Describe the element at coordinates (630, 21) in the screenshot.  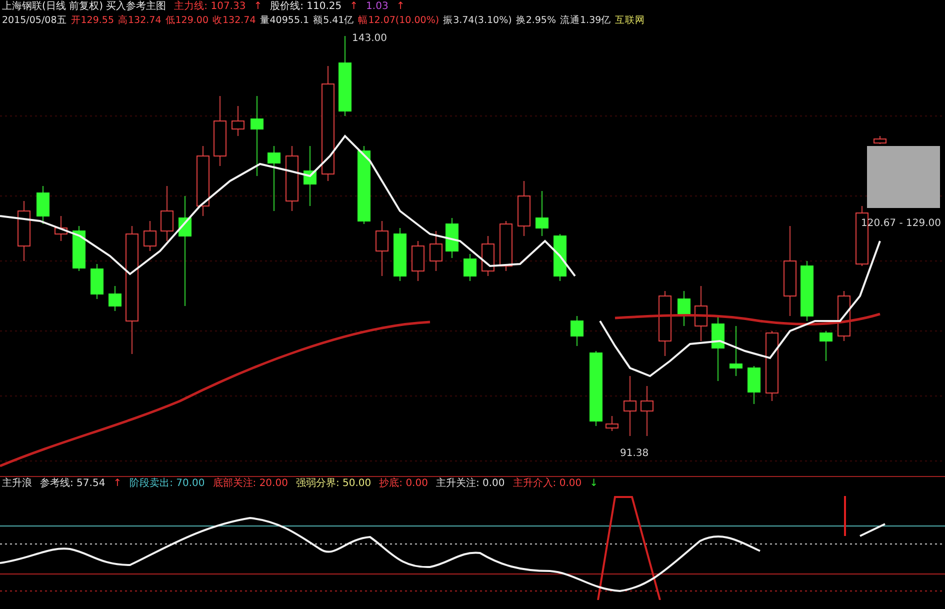
I see `quote-value: 互联网` at that location.